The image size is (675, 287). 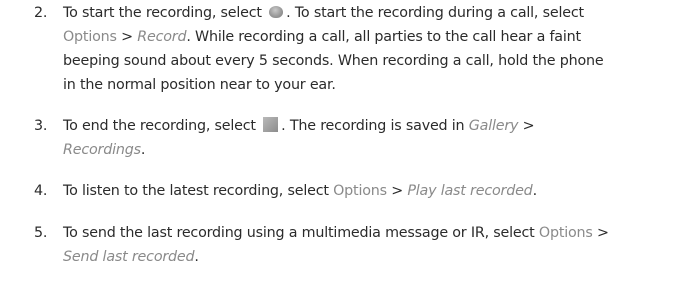 What do you see at coordinates (41, 191) in the screenshot?
I see `step-number: 4.` at bounding box center [41, 191].